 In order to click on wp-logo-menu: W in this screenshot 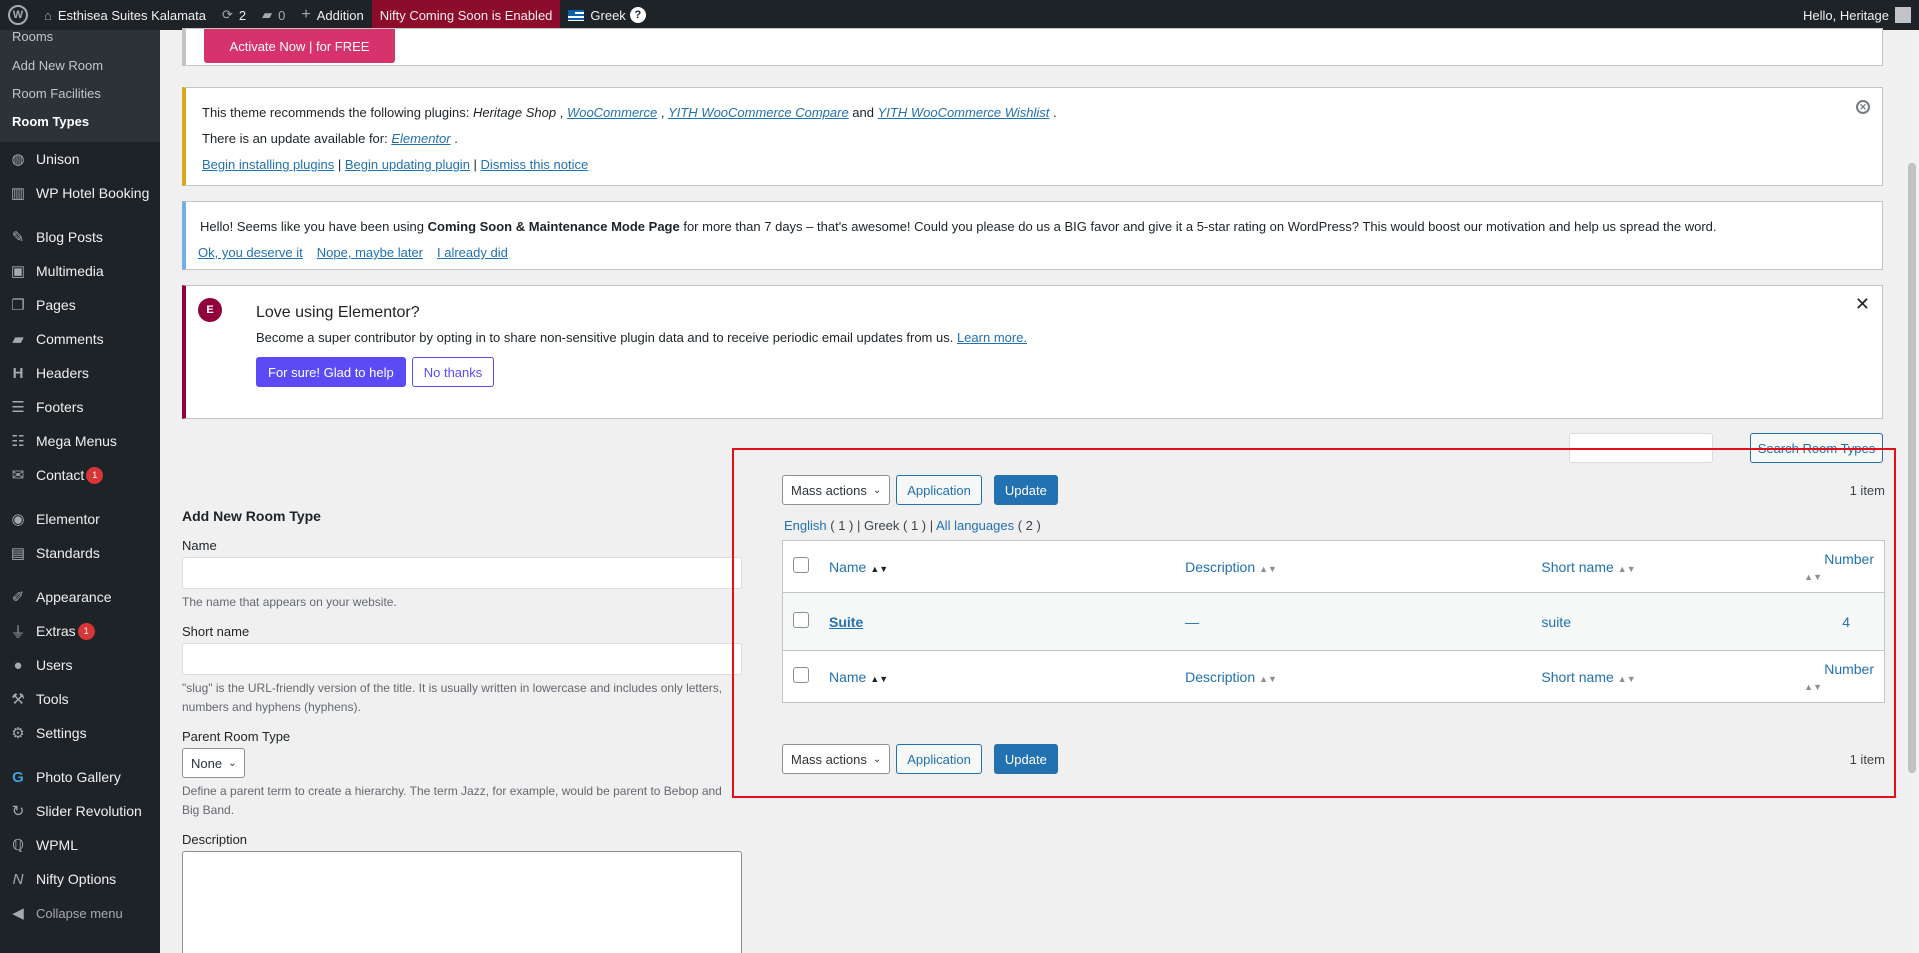, I will do `click(18, 15)`.